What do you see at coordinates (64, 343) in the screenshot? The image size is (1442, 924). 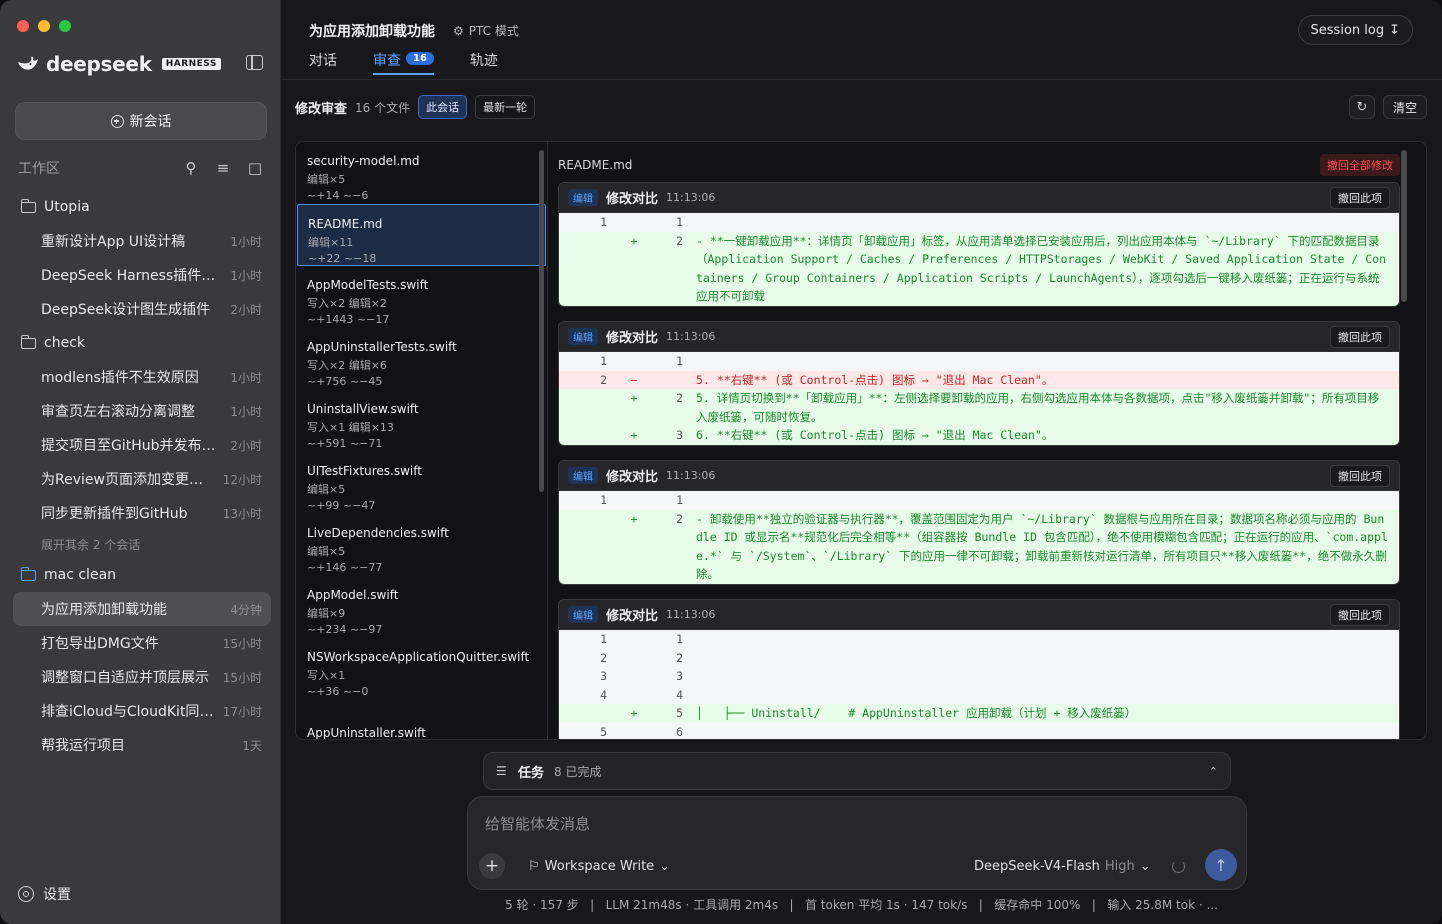 I see `folder-name: check` at bounding box center [64, 343].